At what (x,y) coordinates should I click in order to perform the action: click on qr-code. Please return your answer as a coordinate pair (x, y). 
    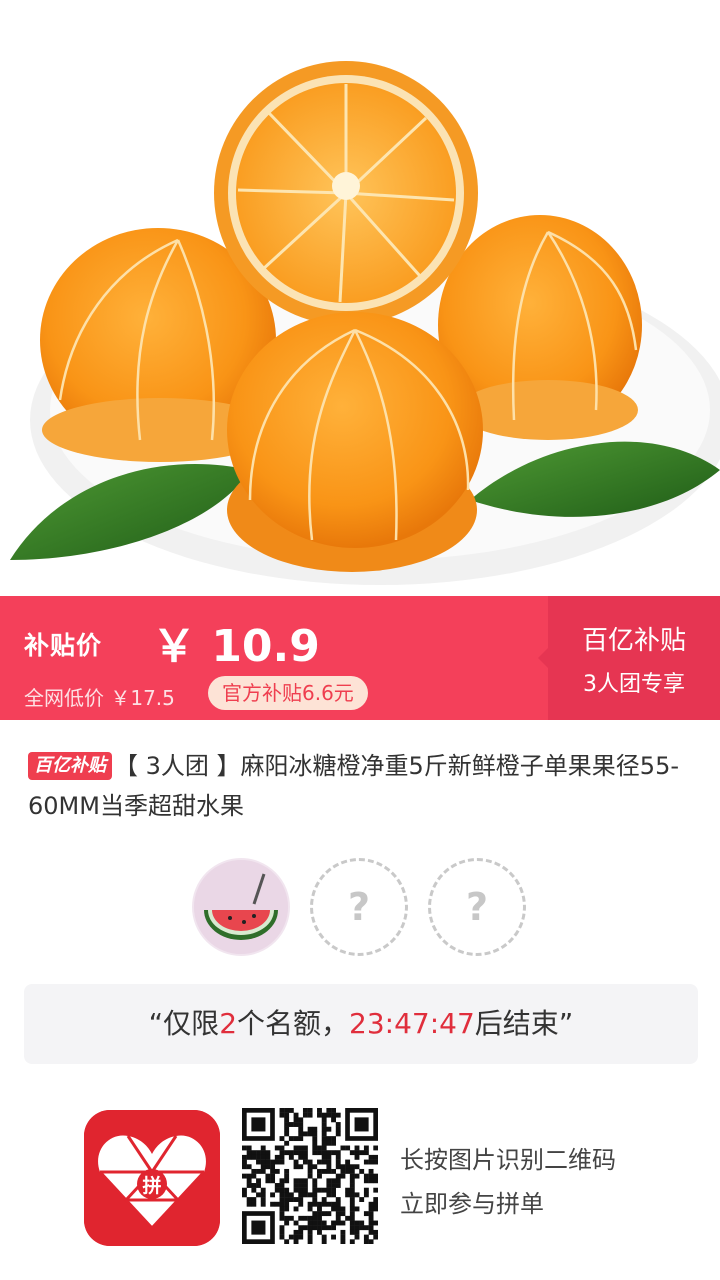
    Looking at the image, I should click on (310, 1176).